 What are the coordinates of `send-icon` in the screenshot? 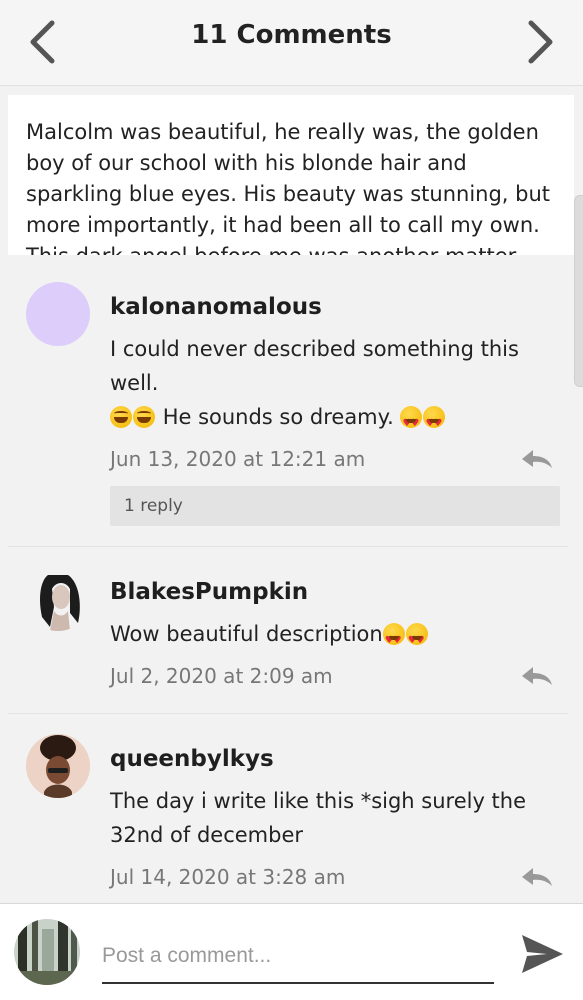 It's located at (542, 954).